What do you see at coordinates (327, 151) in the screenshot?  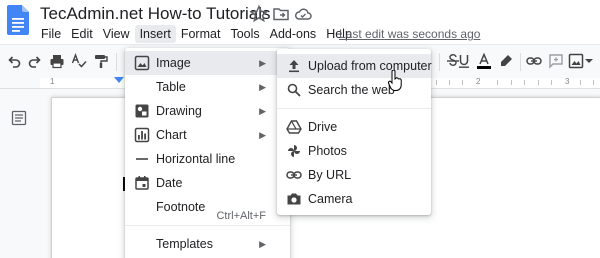 I see `menu-item-label: Photos` at bounding box center [327, 151].